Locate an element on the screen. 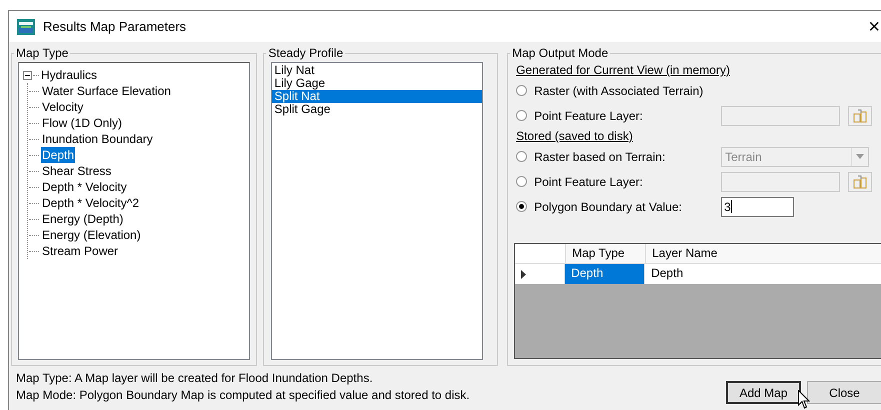  tree-item: Depth * Velocity is located at coordinates (84, 187).